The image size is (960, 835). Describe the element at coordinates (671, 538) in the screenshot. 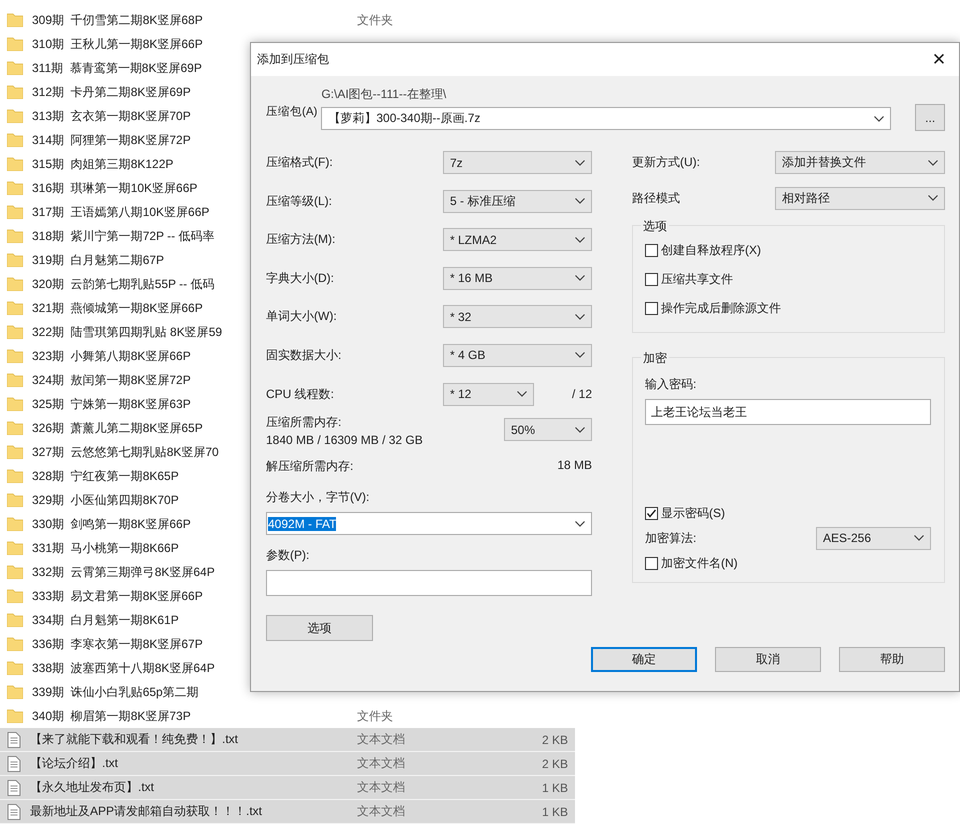

I see `encryption-method-label: 加密算法:` at that location.